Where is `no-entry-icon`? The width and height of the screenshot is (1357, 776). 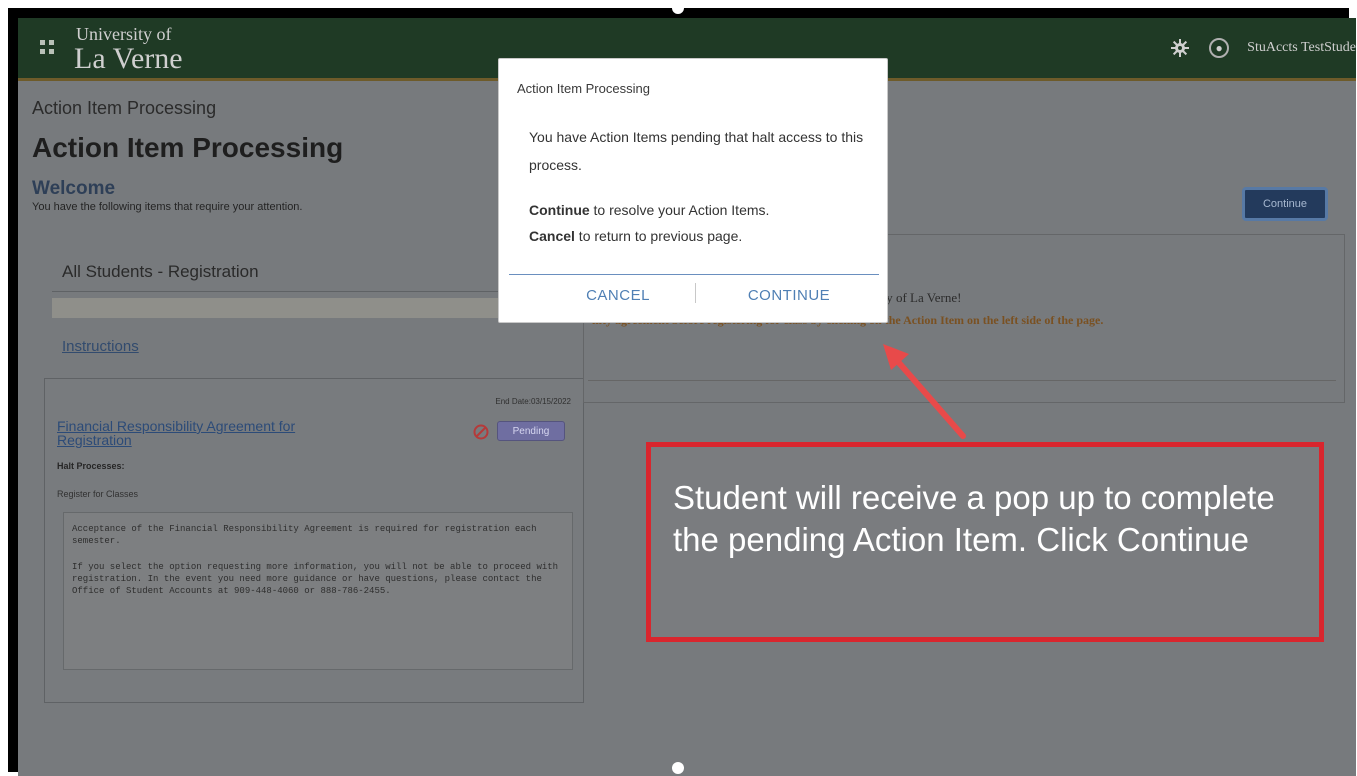
no-entry-icon is located at coordinates (481, 432).